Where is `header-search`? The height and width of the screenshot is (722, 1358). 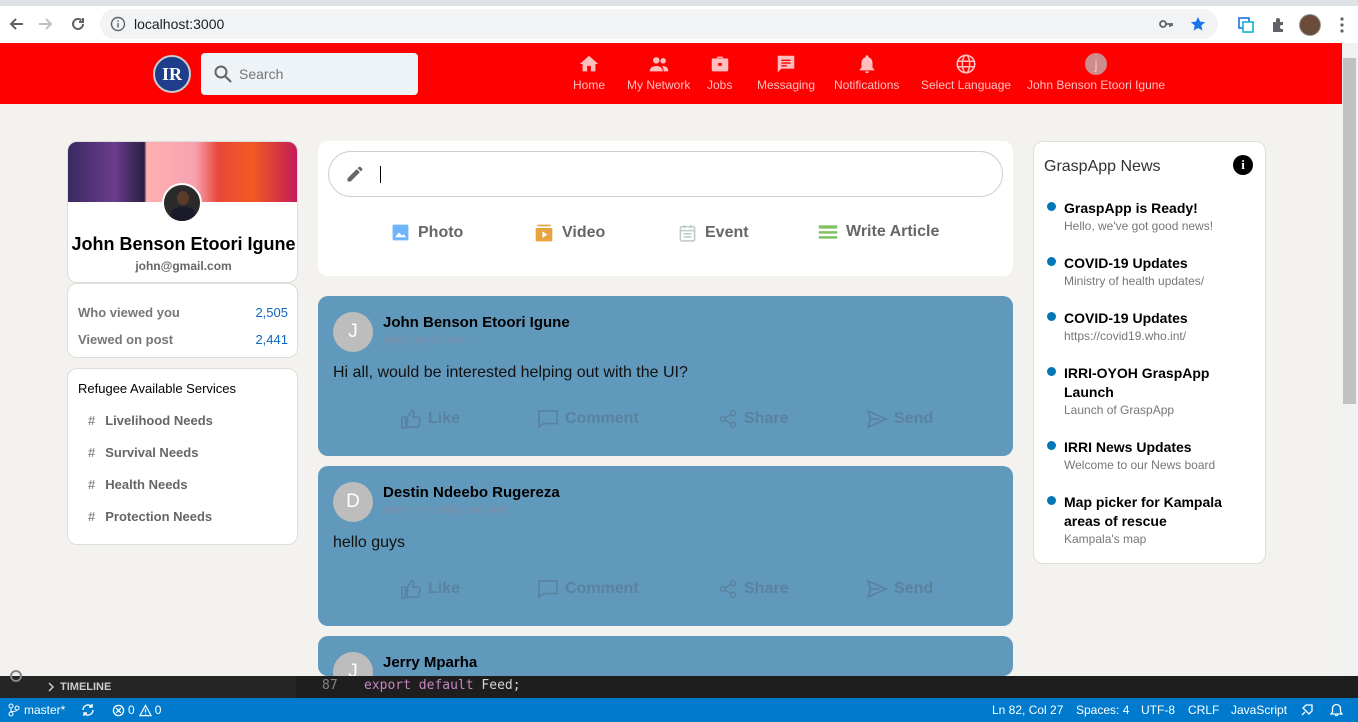 header-search is located at coordinates (309, 74).